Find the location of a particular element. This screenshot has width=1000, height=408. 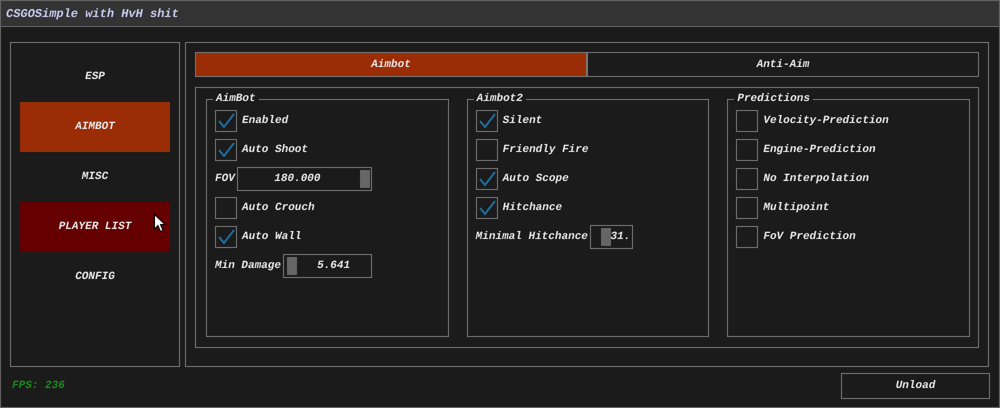

sidebar-item: MISC is located at coordinates (95, 177).